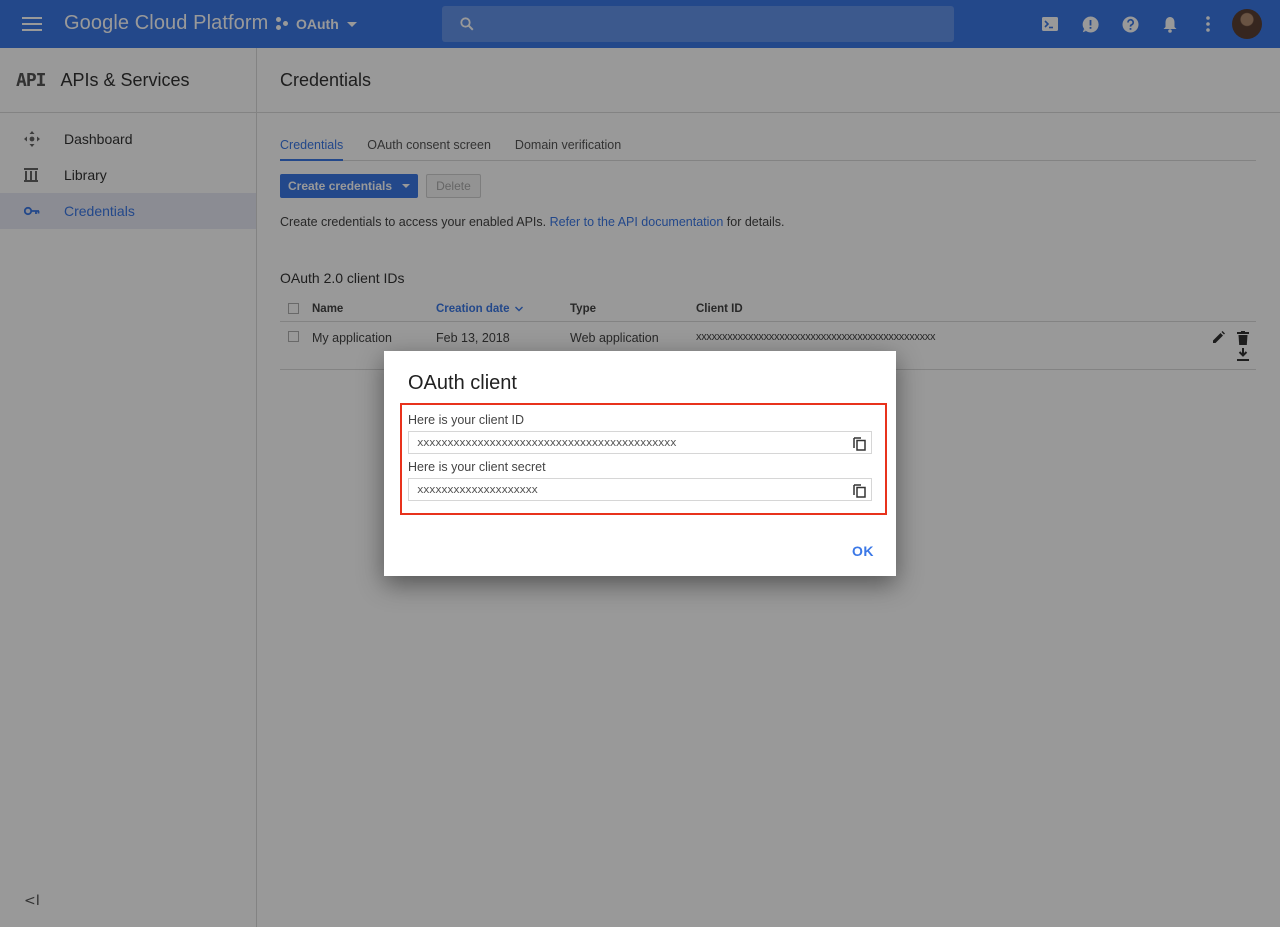 Image resolution: width=1280 pixels, height=927 pixels. What do you see at coordinates (860, 443) in the screenshot?
I see `copy-client-id-icon` at bounding box center [860, 443].